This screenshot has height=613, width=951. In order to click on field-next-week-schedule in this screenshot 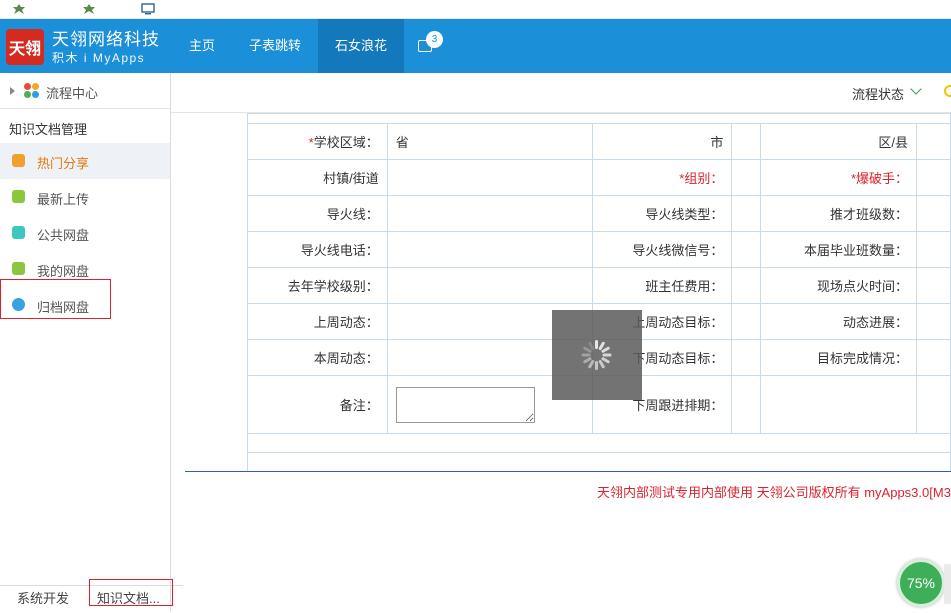, I will do `click(746, 404)`.